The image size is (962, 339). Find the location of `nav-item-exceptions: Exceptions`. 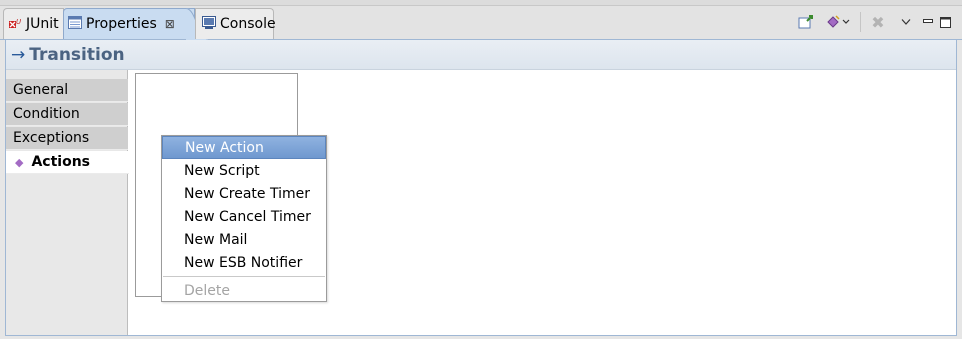

nav-item-exceptions: Exceptions is located at coordinates (67, 138).